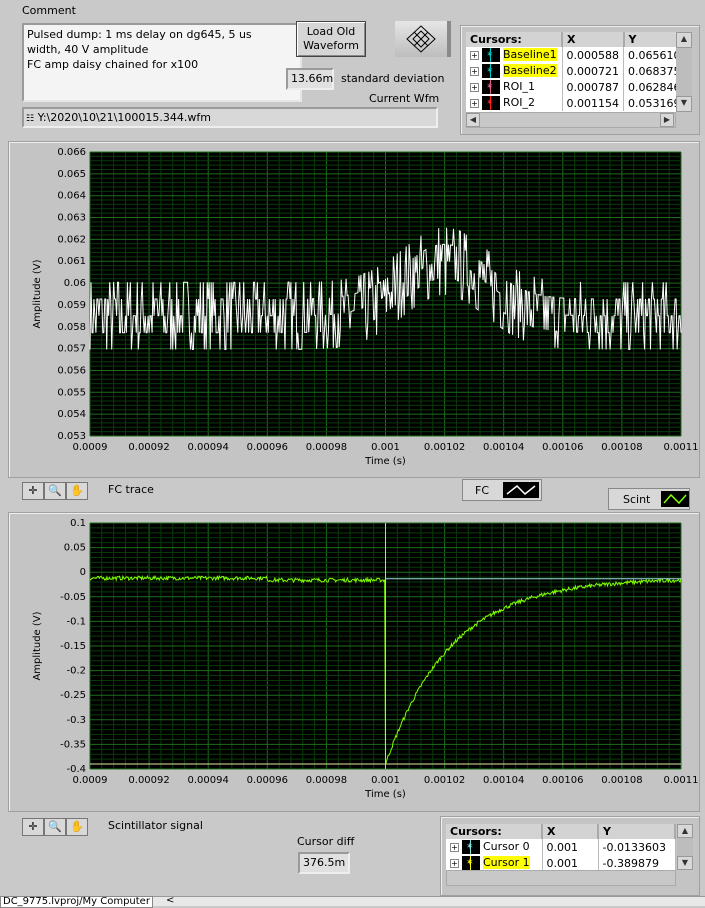  I want to click on cursor-diff-label: Cursor diff, so click(326, 841).